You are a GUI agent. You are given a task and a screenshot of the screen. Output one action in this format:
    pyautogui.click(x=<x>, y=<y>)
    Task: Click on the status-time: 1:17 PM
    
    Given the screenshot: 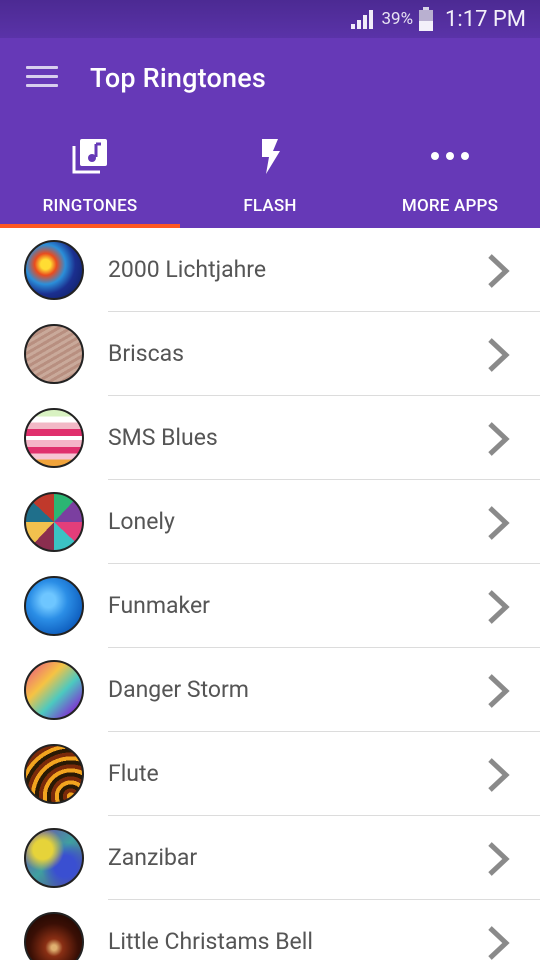 What is the action you would take?
    pyautogui.click(x=485, y=19)
    